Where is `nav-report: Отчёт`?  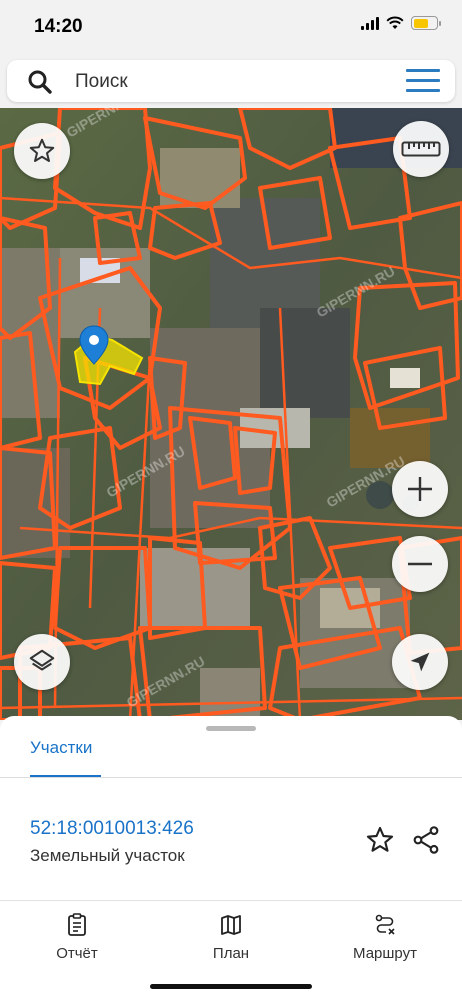
nav-report: Отчёт is located at coordinates (77, 937).